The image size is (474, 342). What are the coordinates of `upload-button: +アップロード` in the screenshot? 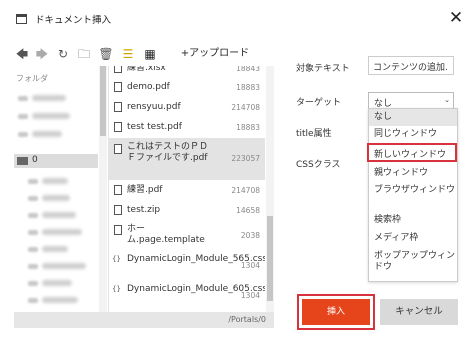 It's located at (215, 54).